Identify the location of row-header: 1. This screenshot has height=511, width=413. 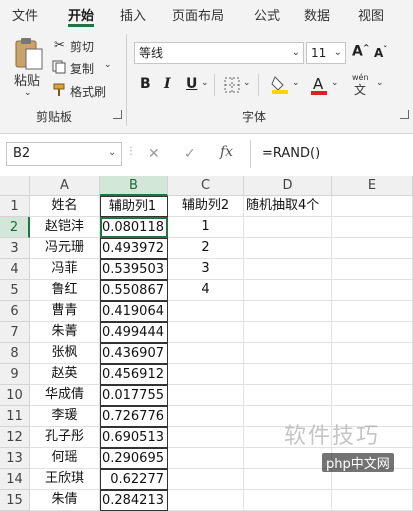
(15, 206).